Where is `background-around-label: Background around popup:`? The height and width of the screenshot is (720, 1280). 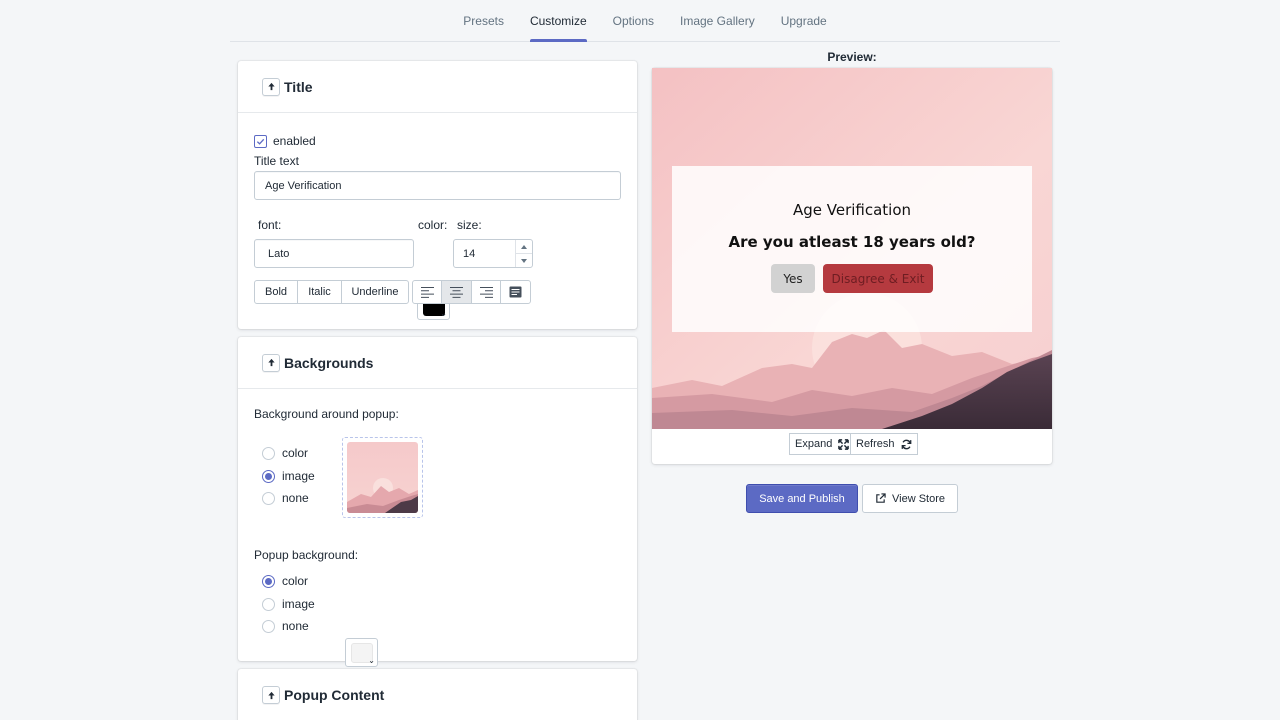
background-around-label: Background around popup: is located at coordinates (326, 414).